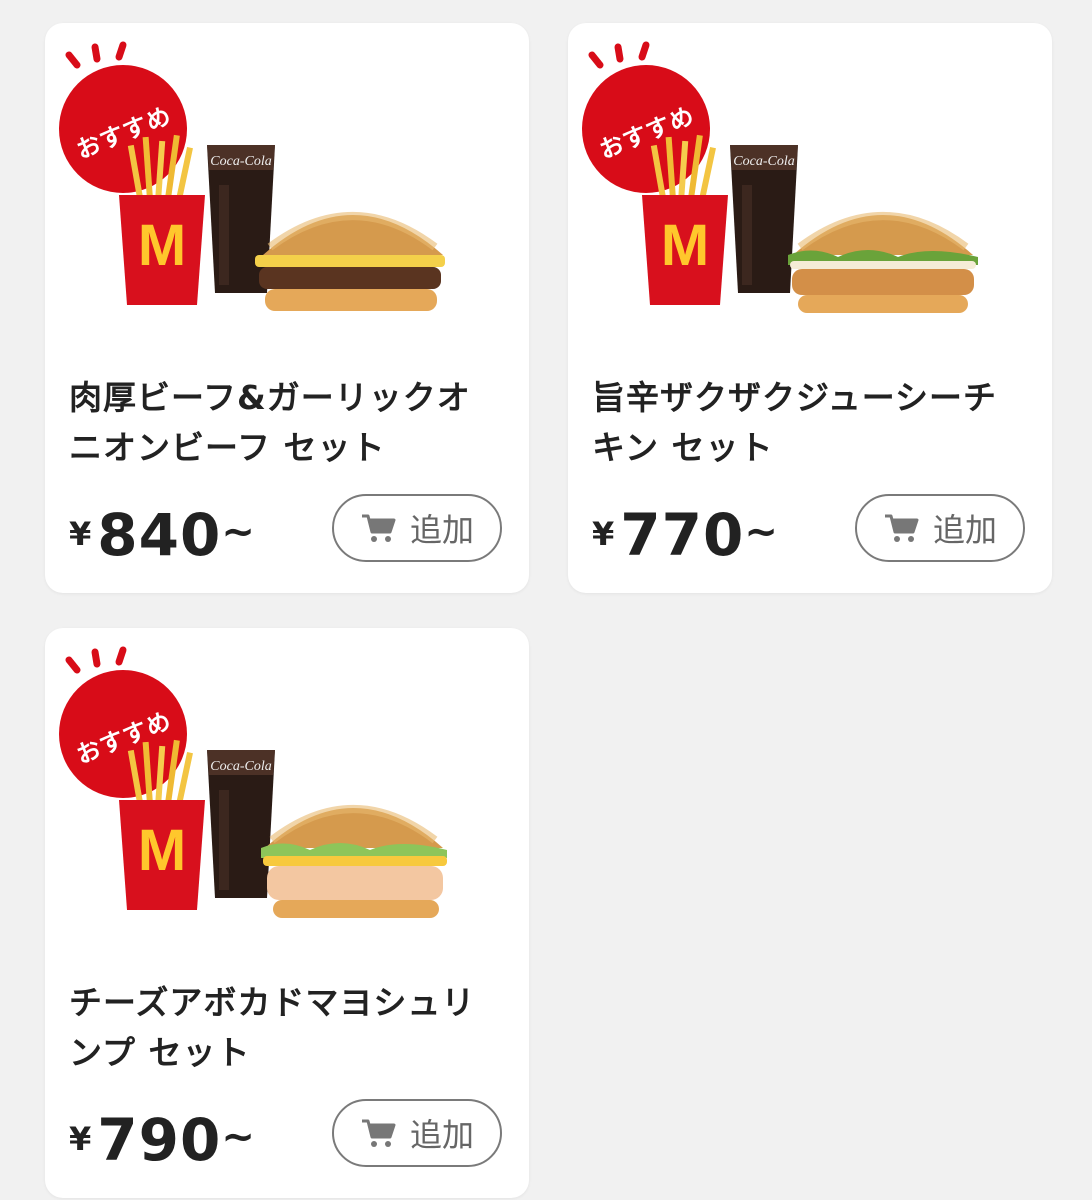 Image resolution: width=1092 pixels, height=1200 pixels. I want to click on product-title: 旨辛ザクザクジューシーチ キン セット, so click(795, 422).